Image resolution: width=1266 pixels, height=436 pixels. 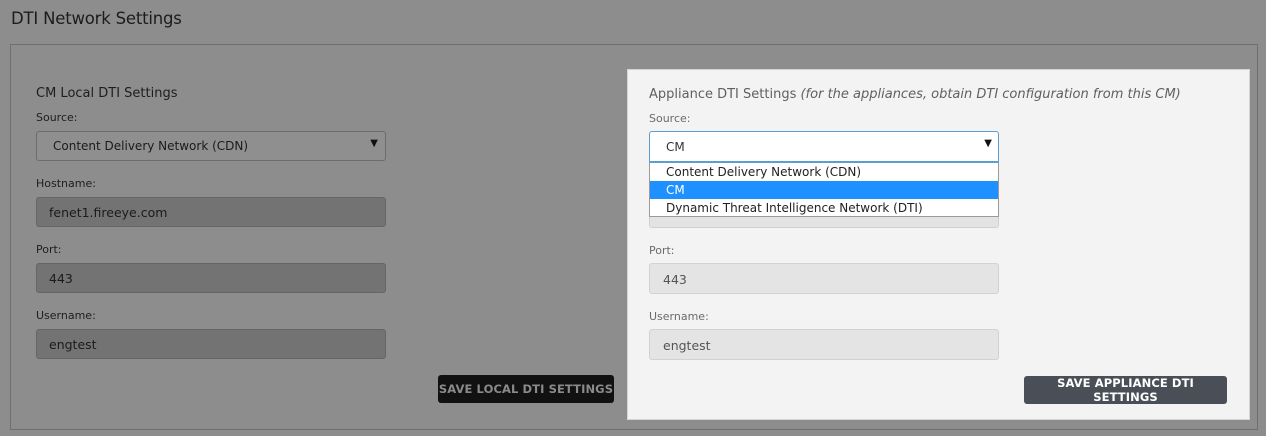 I want to click on appliance-port-input: 443, so click(x=824, y=278).